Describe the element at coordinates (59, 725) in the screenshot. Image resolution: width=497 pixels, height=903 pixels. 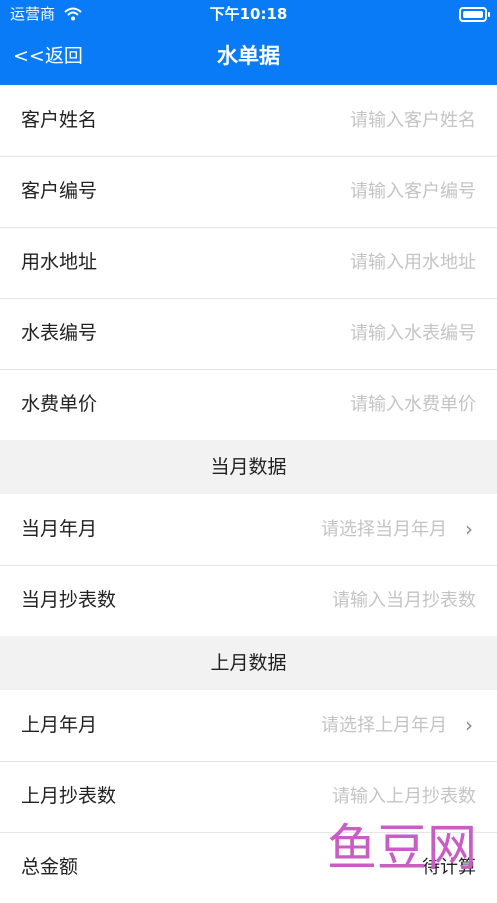
I see `last-month-date-label: 上月年月` at that location.